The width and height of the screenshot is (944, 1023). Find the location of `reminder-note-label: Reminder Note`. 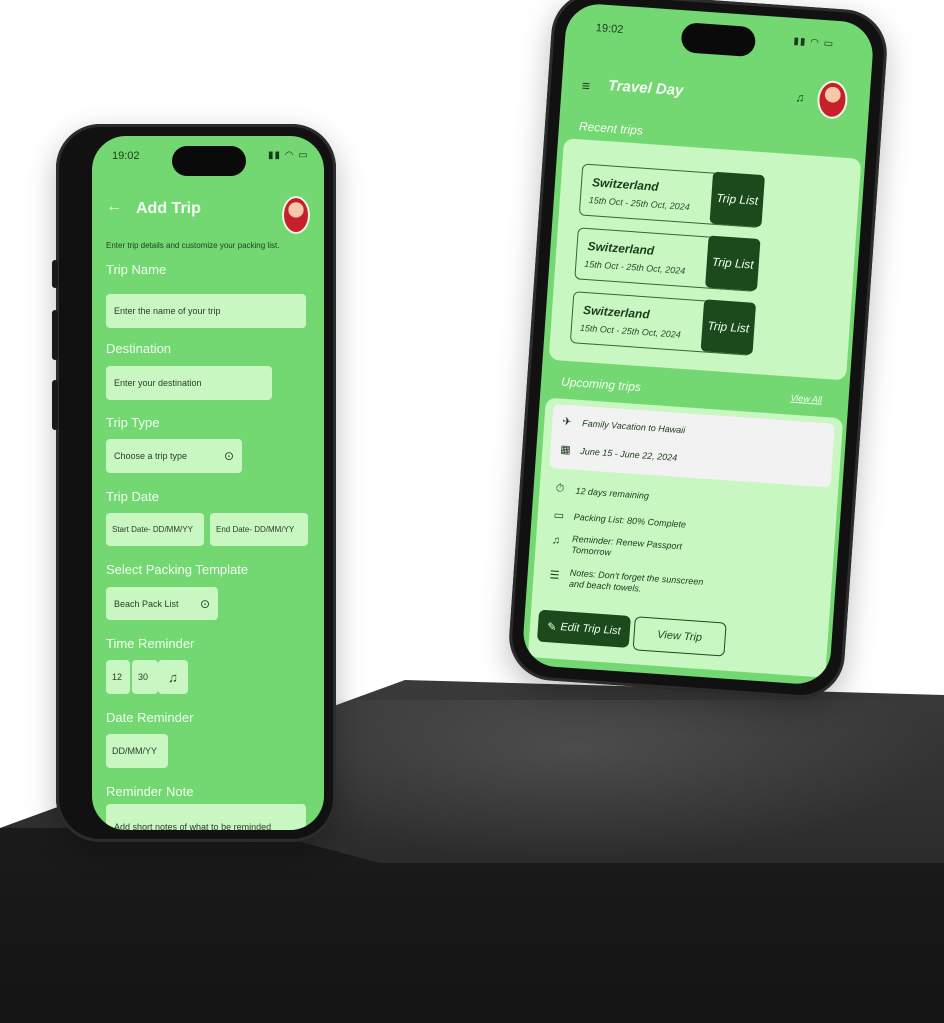

reminder-note-label: Reminder Note is located at coordinates (150, 791).